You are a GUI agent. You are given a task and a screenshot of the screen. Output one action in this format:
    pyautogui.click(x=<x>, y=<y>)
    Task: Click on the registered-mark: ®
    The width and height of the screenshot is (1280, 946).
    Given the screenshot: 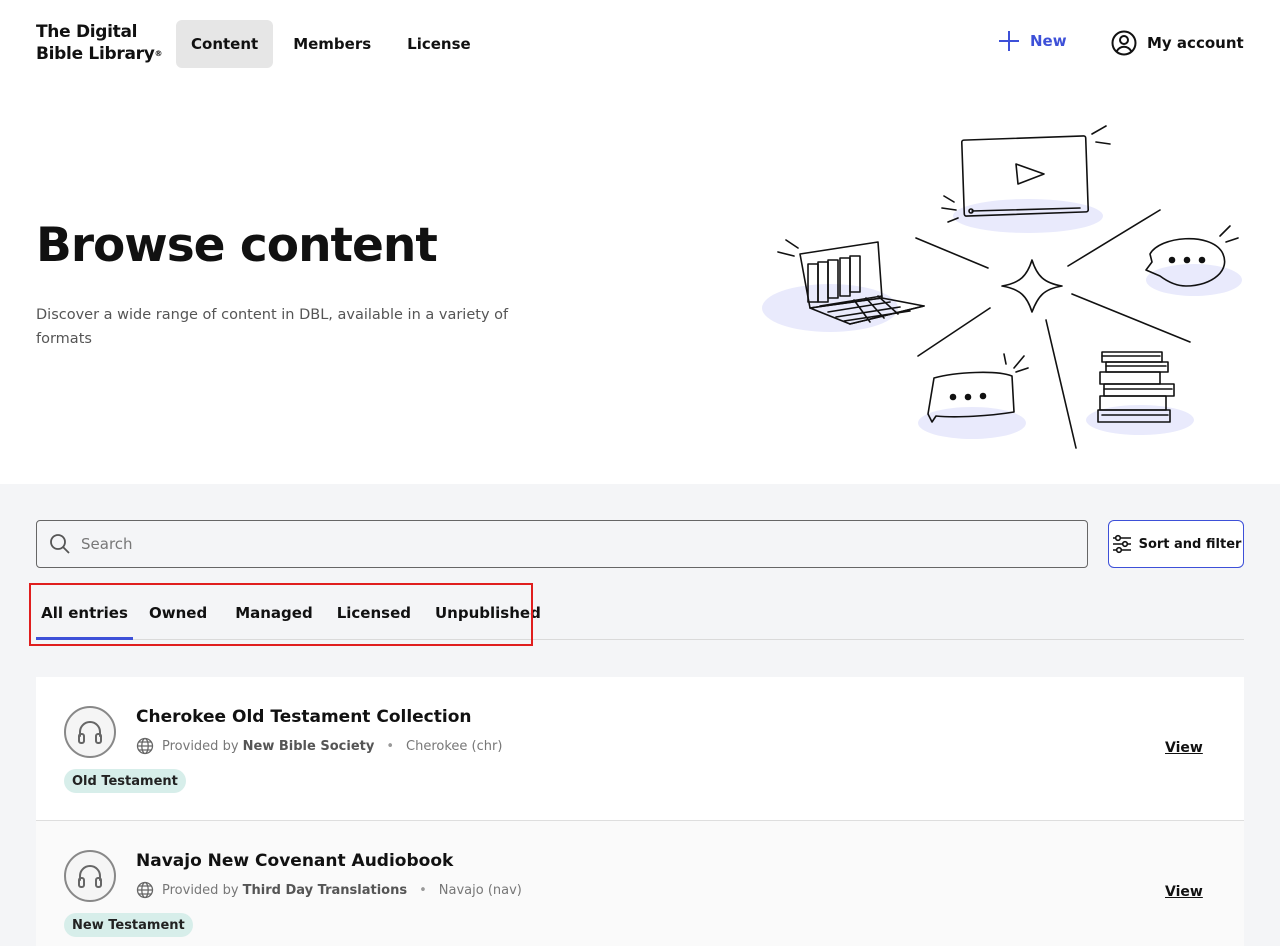 What is the action you would take?
    pyautogui.click(x=158, y=53)
    